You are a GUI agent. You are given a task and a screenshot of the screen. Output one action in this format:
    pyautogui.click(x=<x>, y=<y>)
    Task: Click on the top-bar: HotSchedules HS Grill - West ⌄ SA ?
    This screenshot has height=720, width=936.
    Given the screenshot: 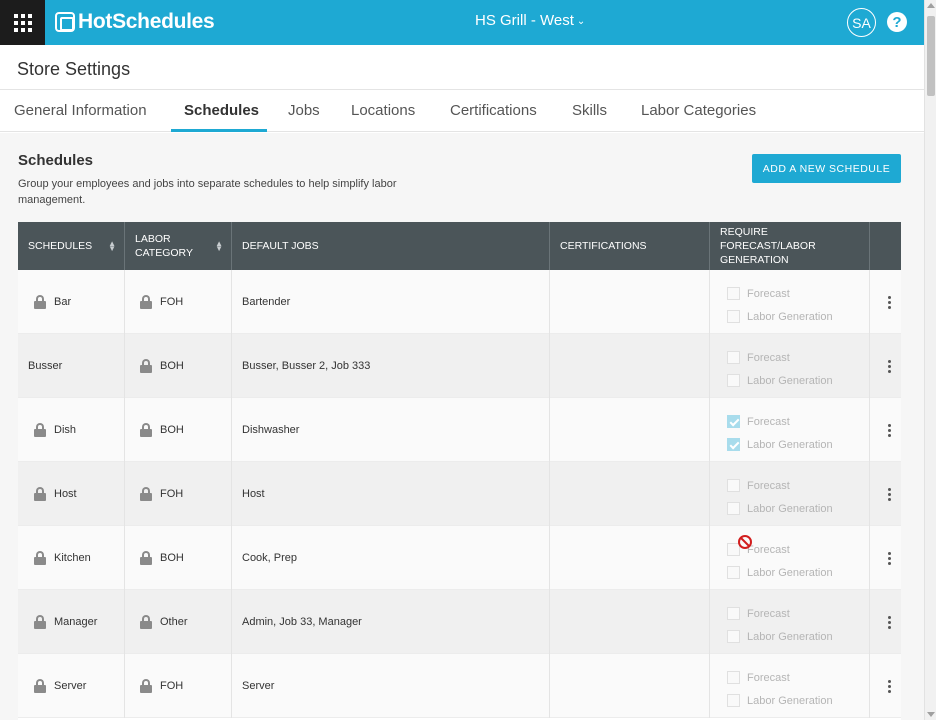 What is the action you would take?
    pyautogui.click(x=462, y=22)
    